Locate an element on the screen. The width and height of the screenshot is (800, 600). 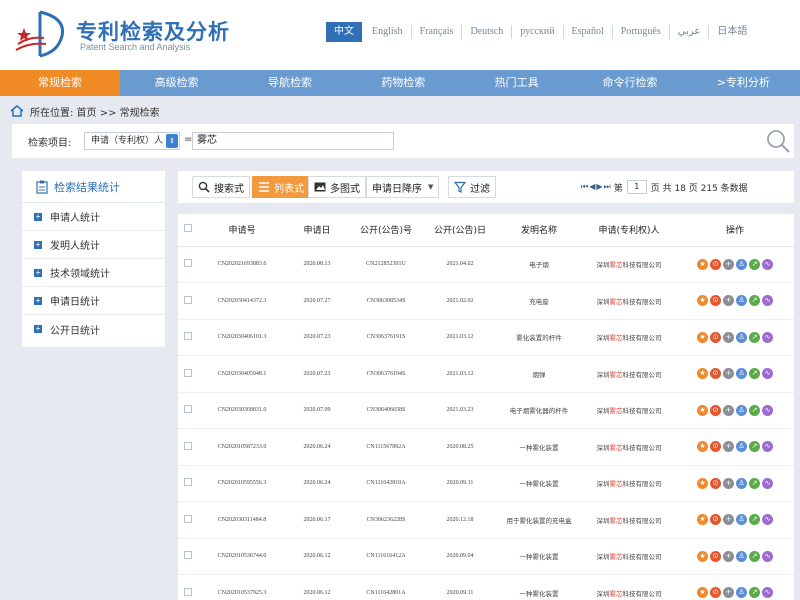
pager-nav-icons: ⏮◀▶⏭ is located at coordinates (596, 187).